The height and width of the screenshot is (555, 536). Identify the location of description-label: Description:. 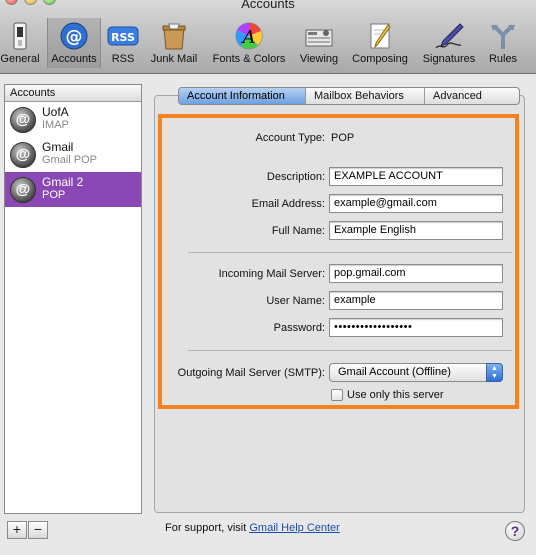
(295, 177).